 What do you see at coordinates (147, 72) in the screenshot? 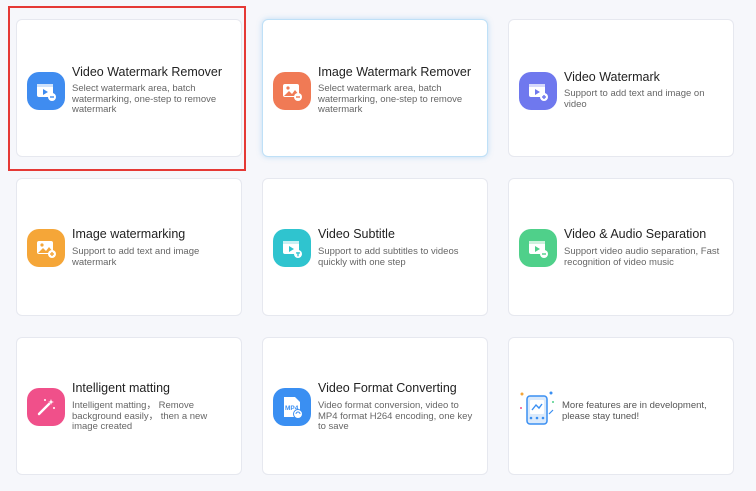
I see `card-title: Video Watermark Remover` at bounding box center [147, 72].